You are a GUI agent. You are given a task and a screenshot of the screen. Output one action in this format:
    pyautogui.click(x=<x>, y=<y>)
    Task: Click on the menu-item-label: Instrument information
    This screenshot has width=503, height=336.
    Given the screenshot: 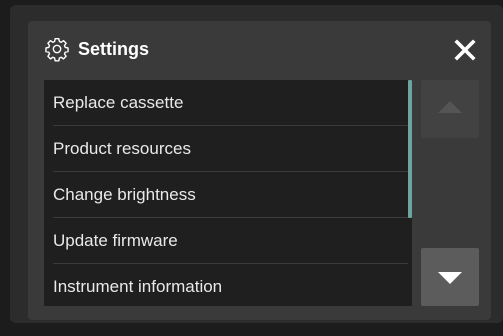 What is the action you would take?
    pyautogui.click(x=138, y=286)
    